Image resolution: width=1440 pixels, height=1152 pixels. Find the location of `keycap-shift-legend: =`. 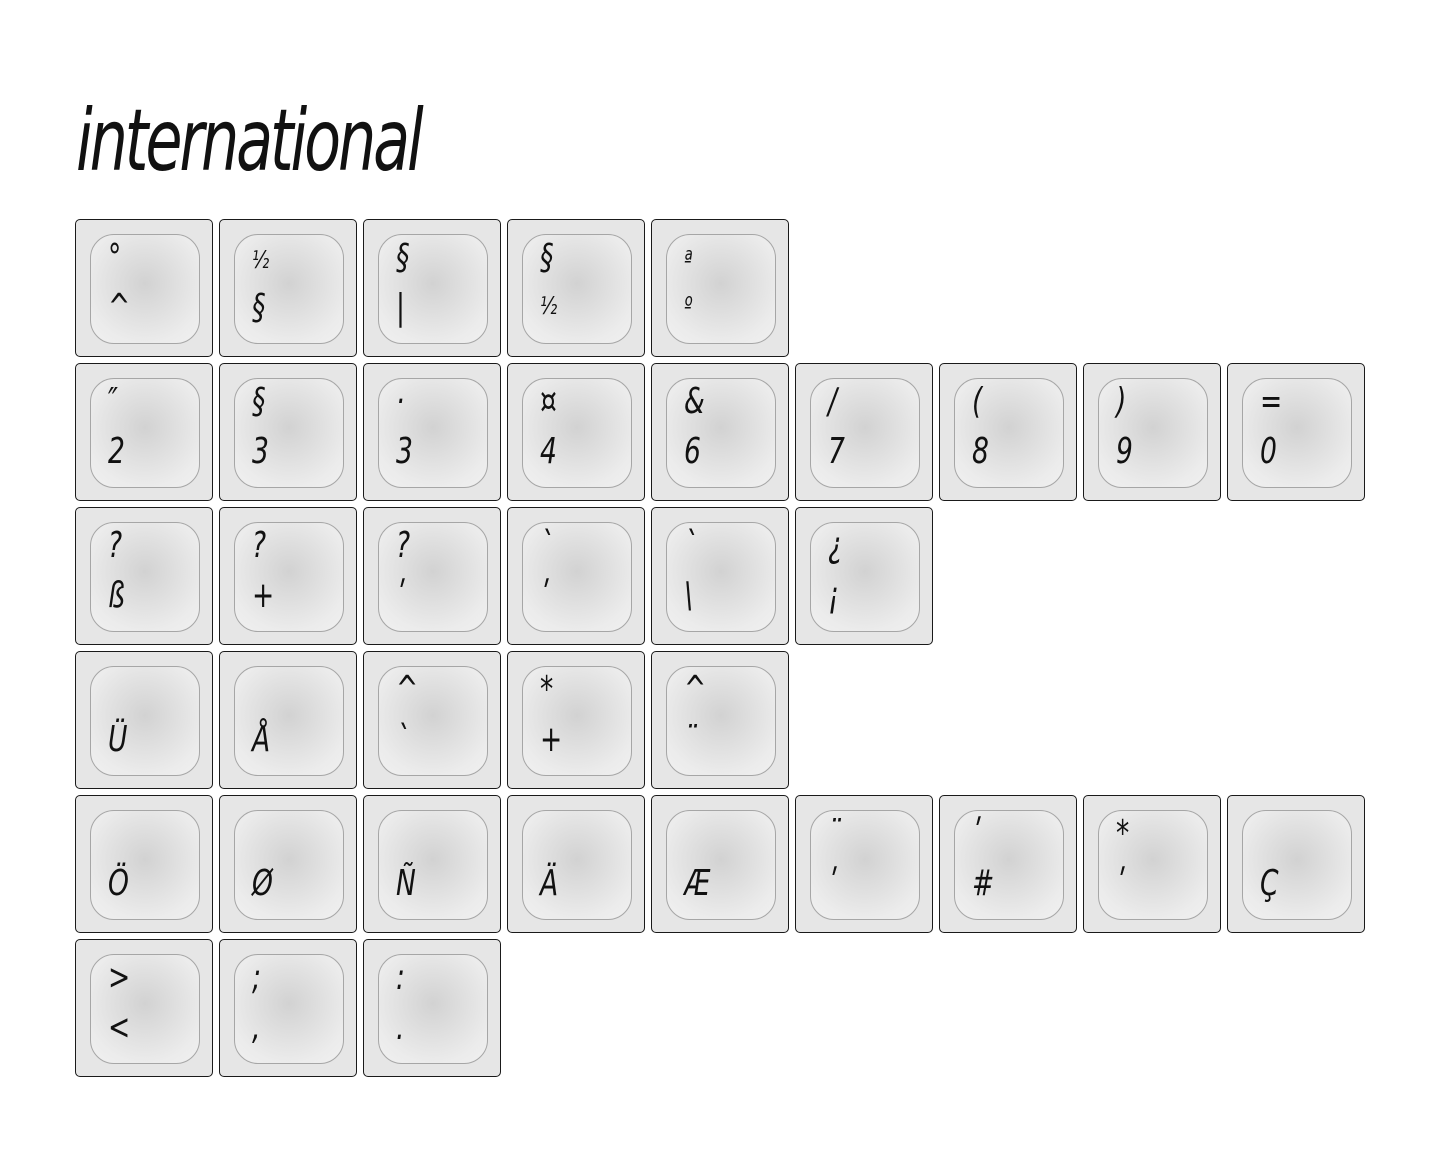

keycap-shift-legend: = is located at coordinates (1271, 401).